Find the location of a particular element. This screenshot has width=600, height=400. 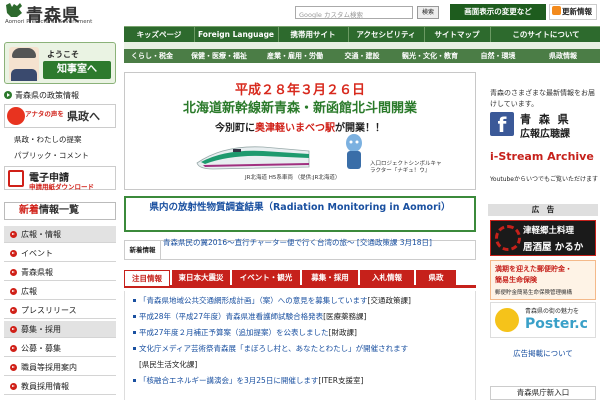

news-list-header: 新着情報一覧 is located at coordinates (60, 211).